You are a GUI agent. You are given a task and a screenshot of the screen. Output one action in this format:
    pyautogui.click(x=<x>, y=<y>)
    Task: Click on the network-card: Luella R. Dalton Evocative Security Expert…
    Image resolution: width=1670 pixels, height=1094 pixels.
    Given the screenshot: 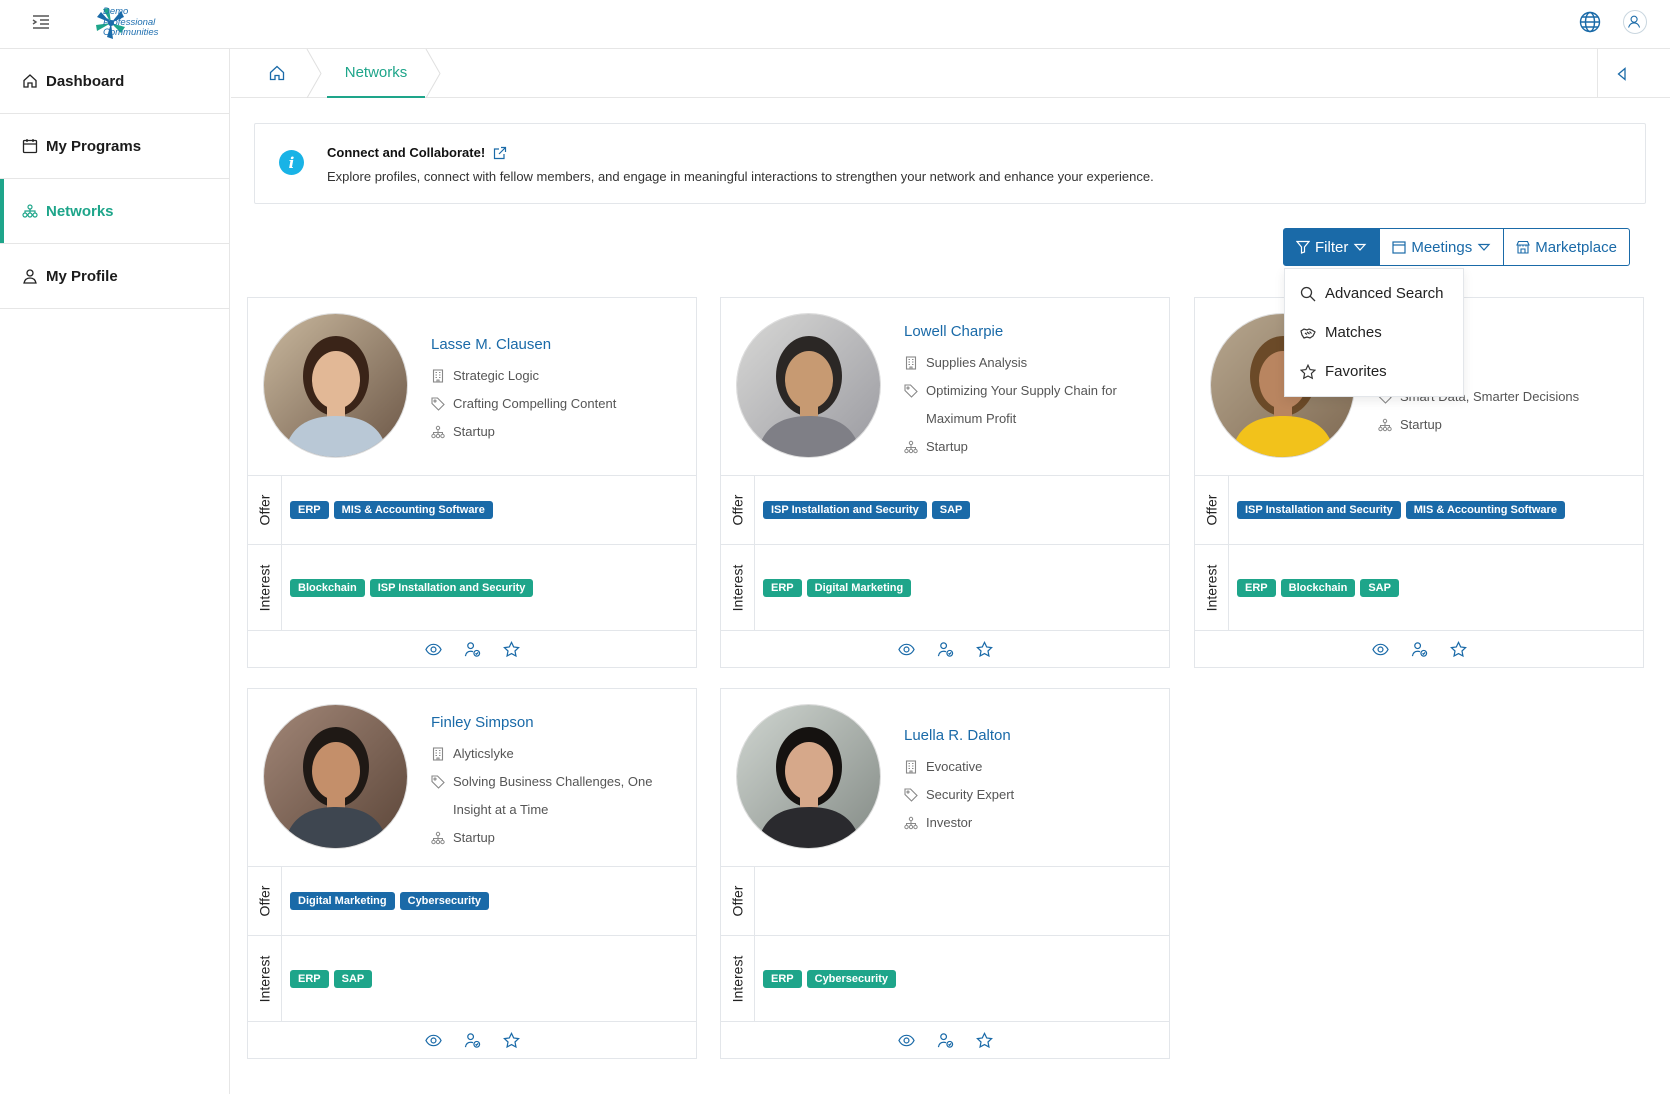 What is the action you would take?
    pyautogui.click(x=945, y=873)
    